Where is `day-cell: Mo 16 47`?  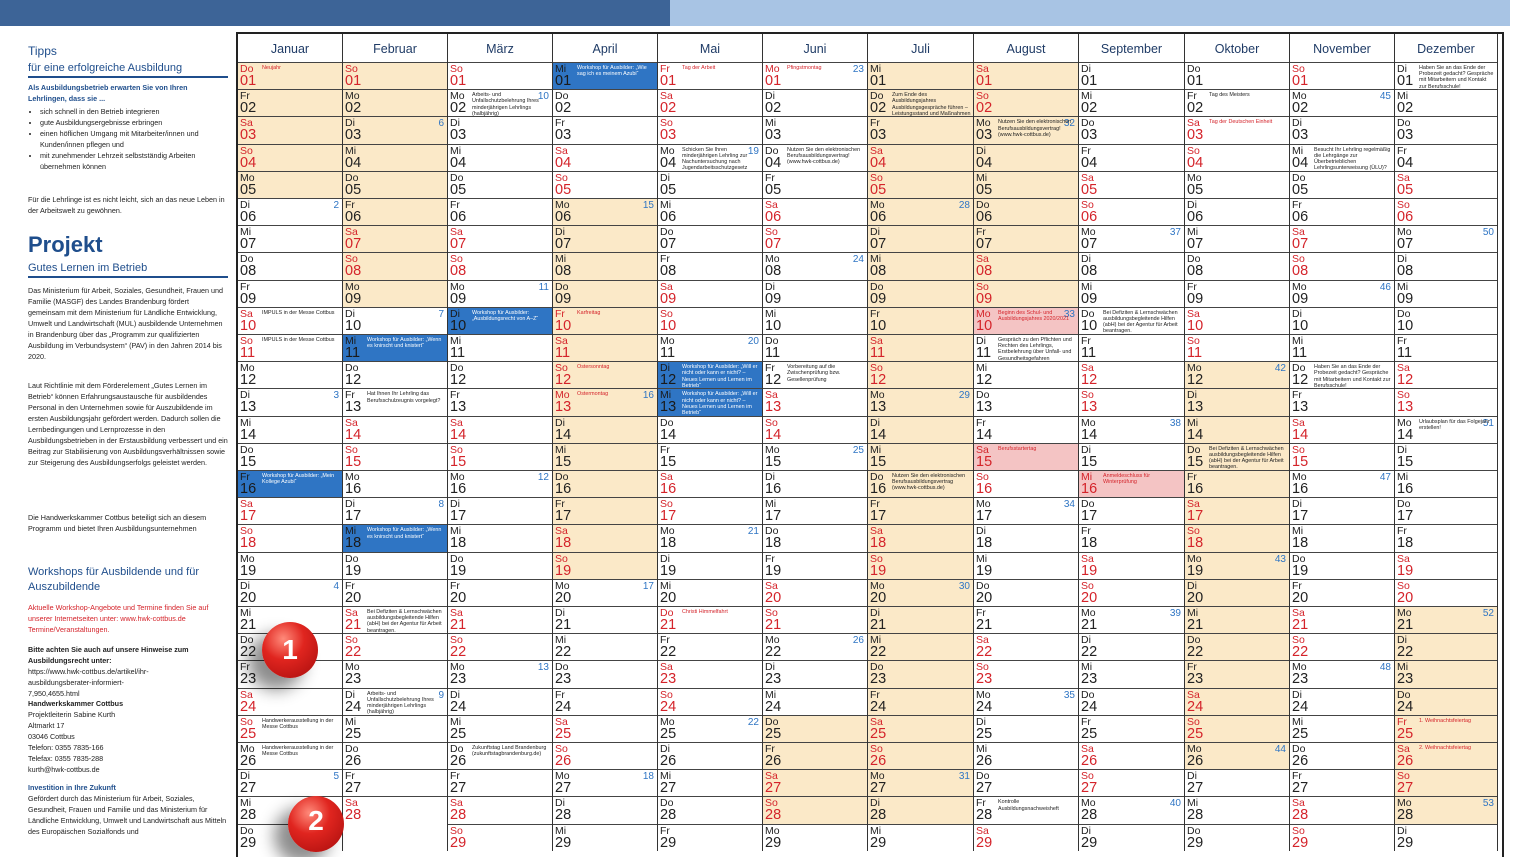
day-cell: Mo 16 47 is located at coordinates (1342, 483).